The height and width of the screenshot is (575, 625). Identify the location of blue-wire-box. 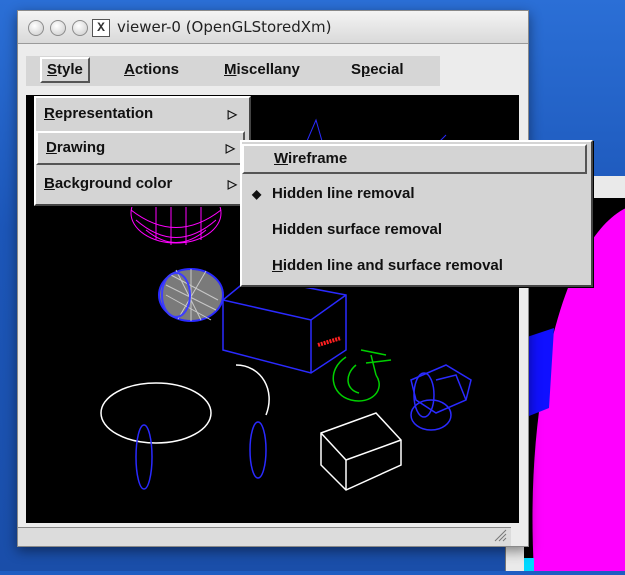
(284, 325).